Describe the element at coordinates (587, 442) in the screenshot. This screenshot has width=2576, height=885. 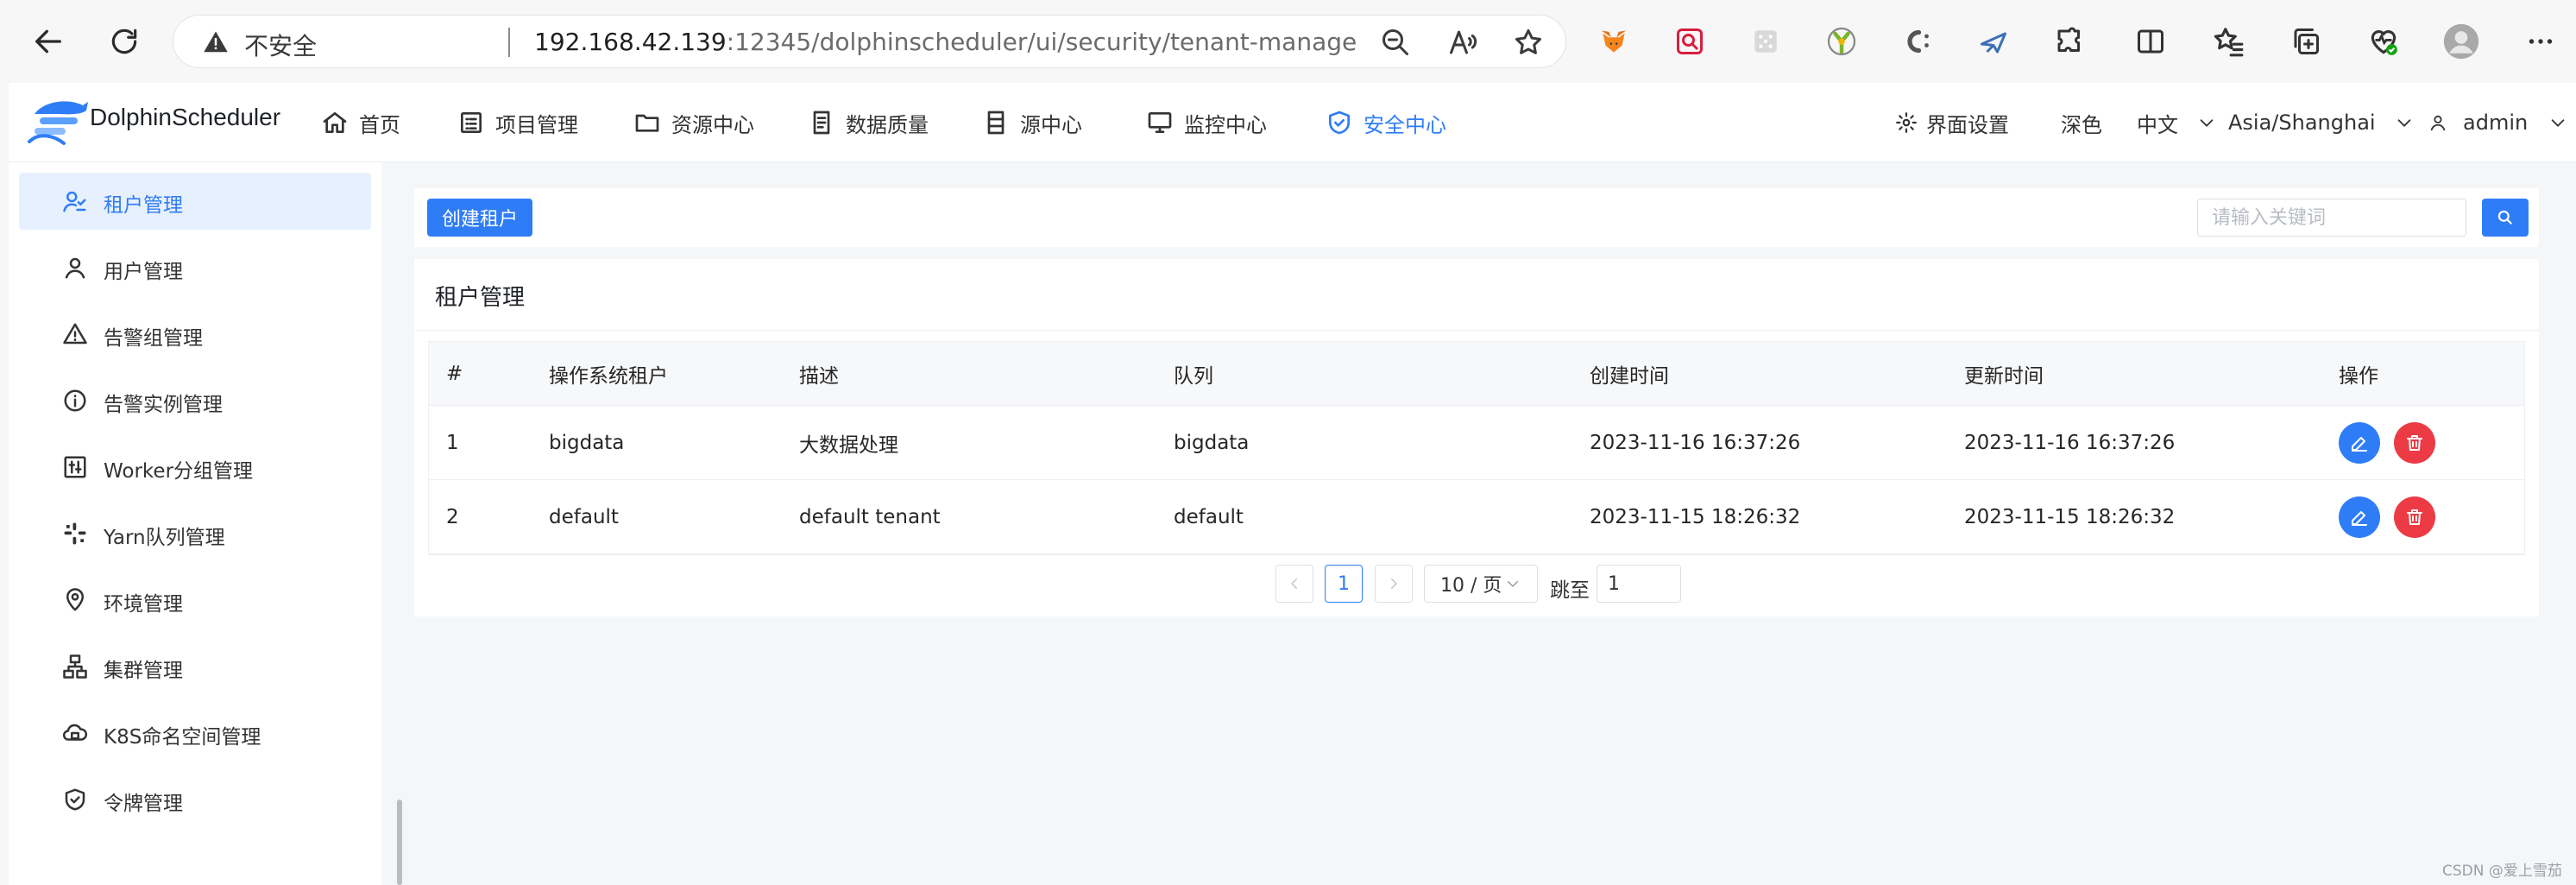
I see `cell-tenant: bigdata` at that location.